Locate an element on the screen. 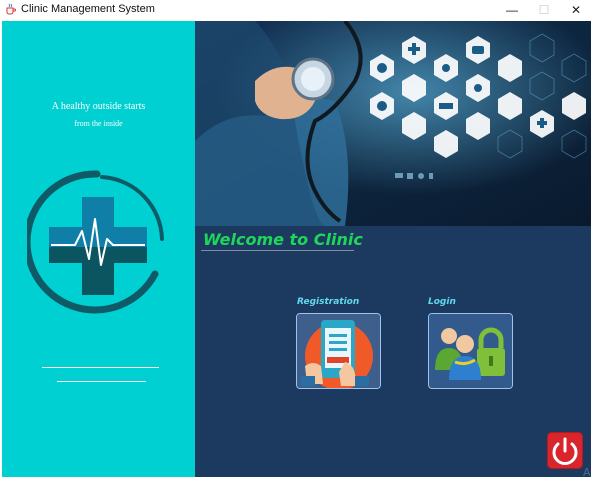  minimize-button: — is located at coordinates (512, 9).